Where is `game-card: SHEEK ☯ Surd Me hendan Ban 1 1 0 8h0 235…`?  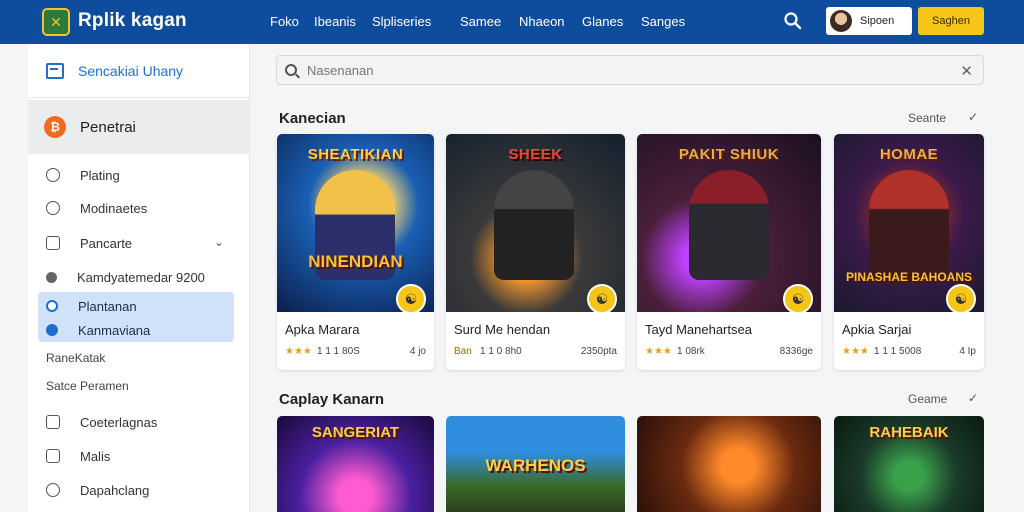
game-card: SHEEK ☯ Surd Me hendan Ban 1 1 0 8h0 235… is located at coordinates (535, 252).